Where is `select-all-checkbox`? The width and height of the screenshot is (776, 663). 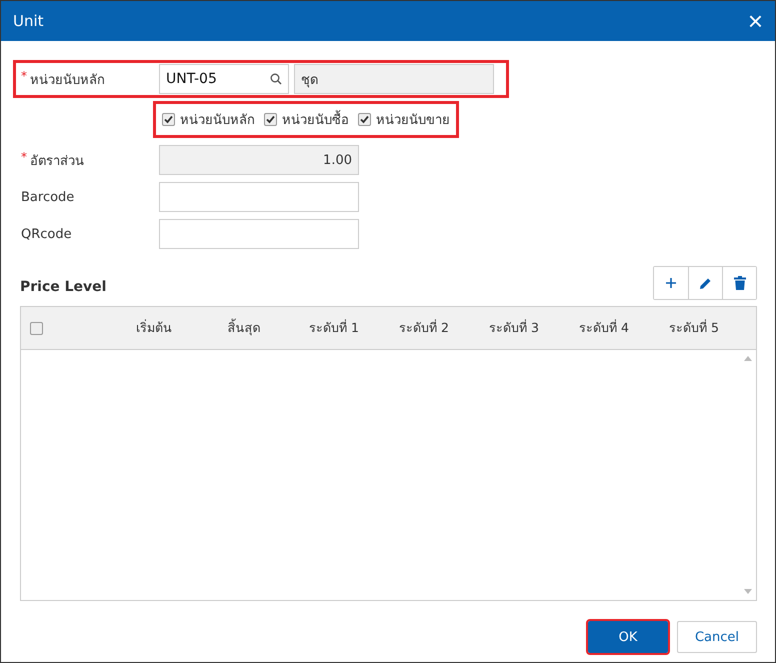 select-all-checkbox is located at coordinates (36, 328).